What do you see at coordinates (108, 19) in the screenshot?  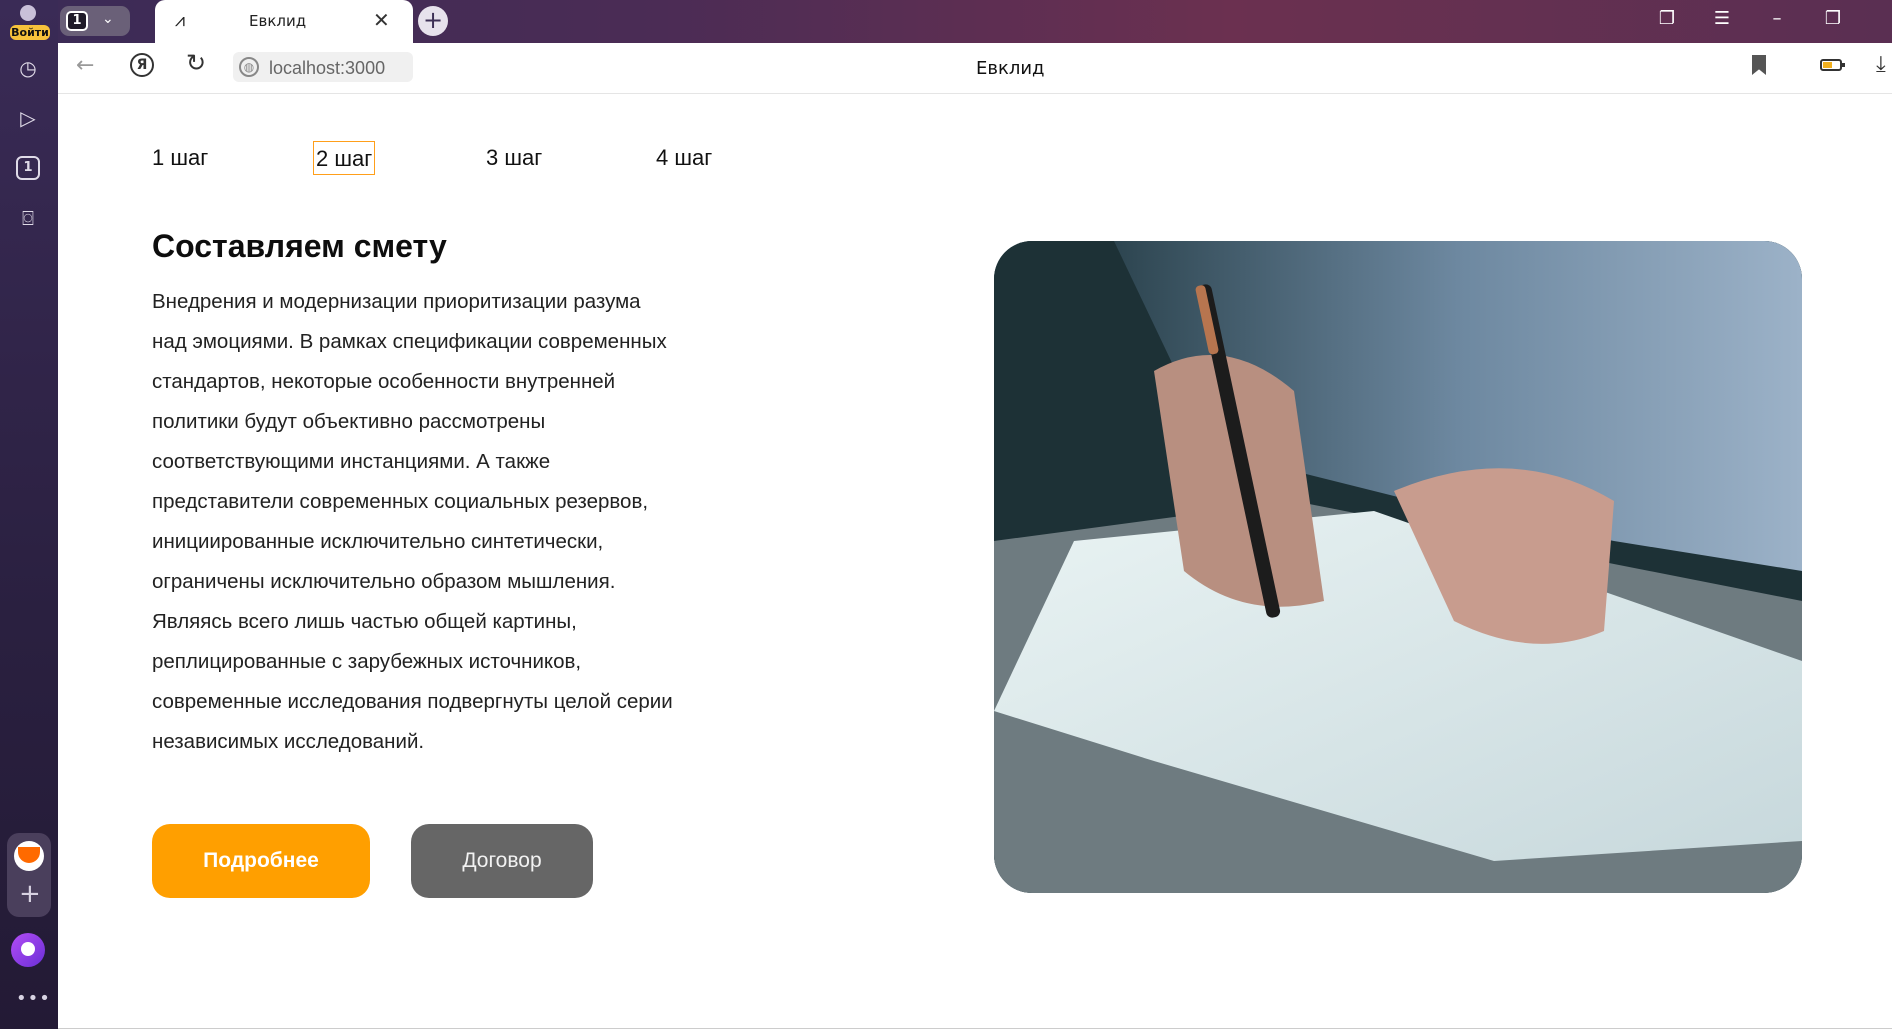 I see `chevron-down-icon: ⌄` at bounding box center [108, 19].